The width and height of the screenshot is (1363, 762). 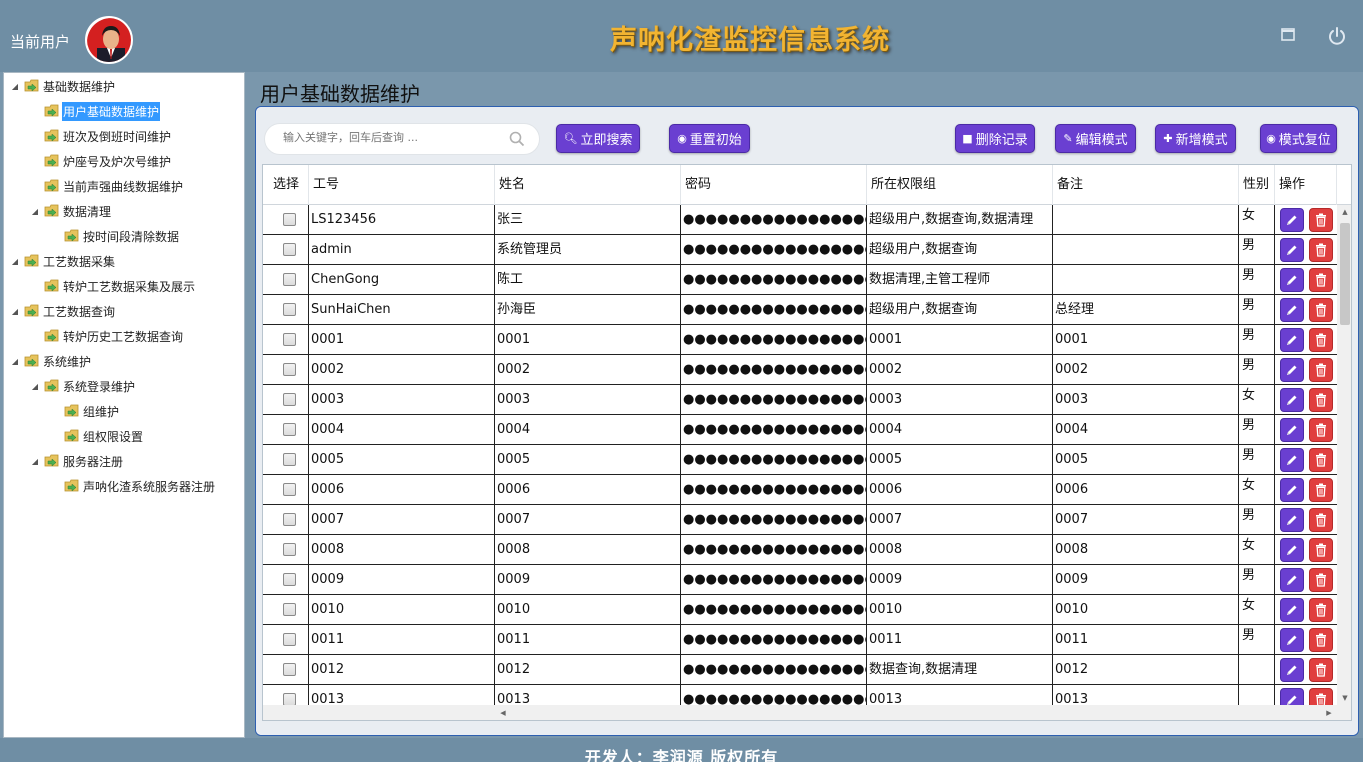 I want to click on power-button, so click(x=1336, y=35).